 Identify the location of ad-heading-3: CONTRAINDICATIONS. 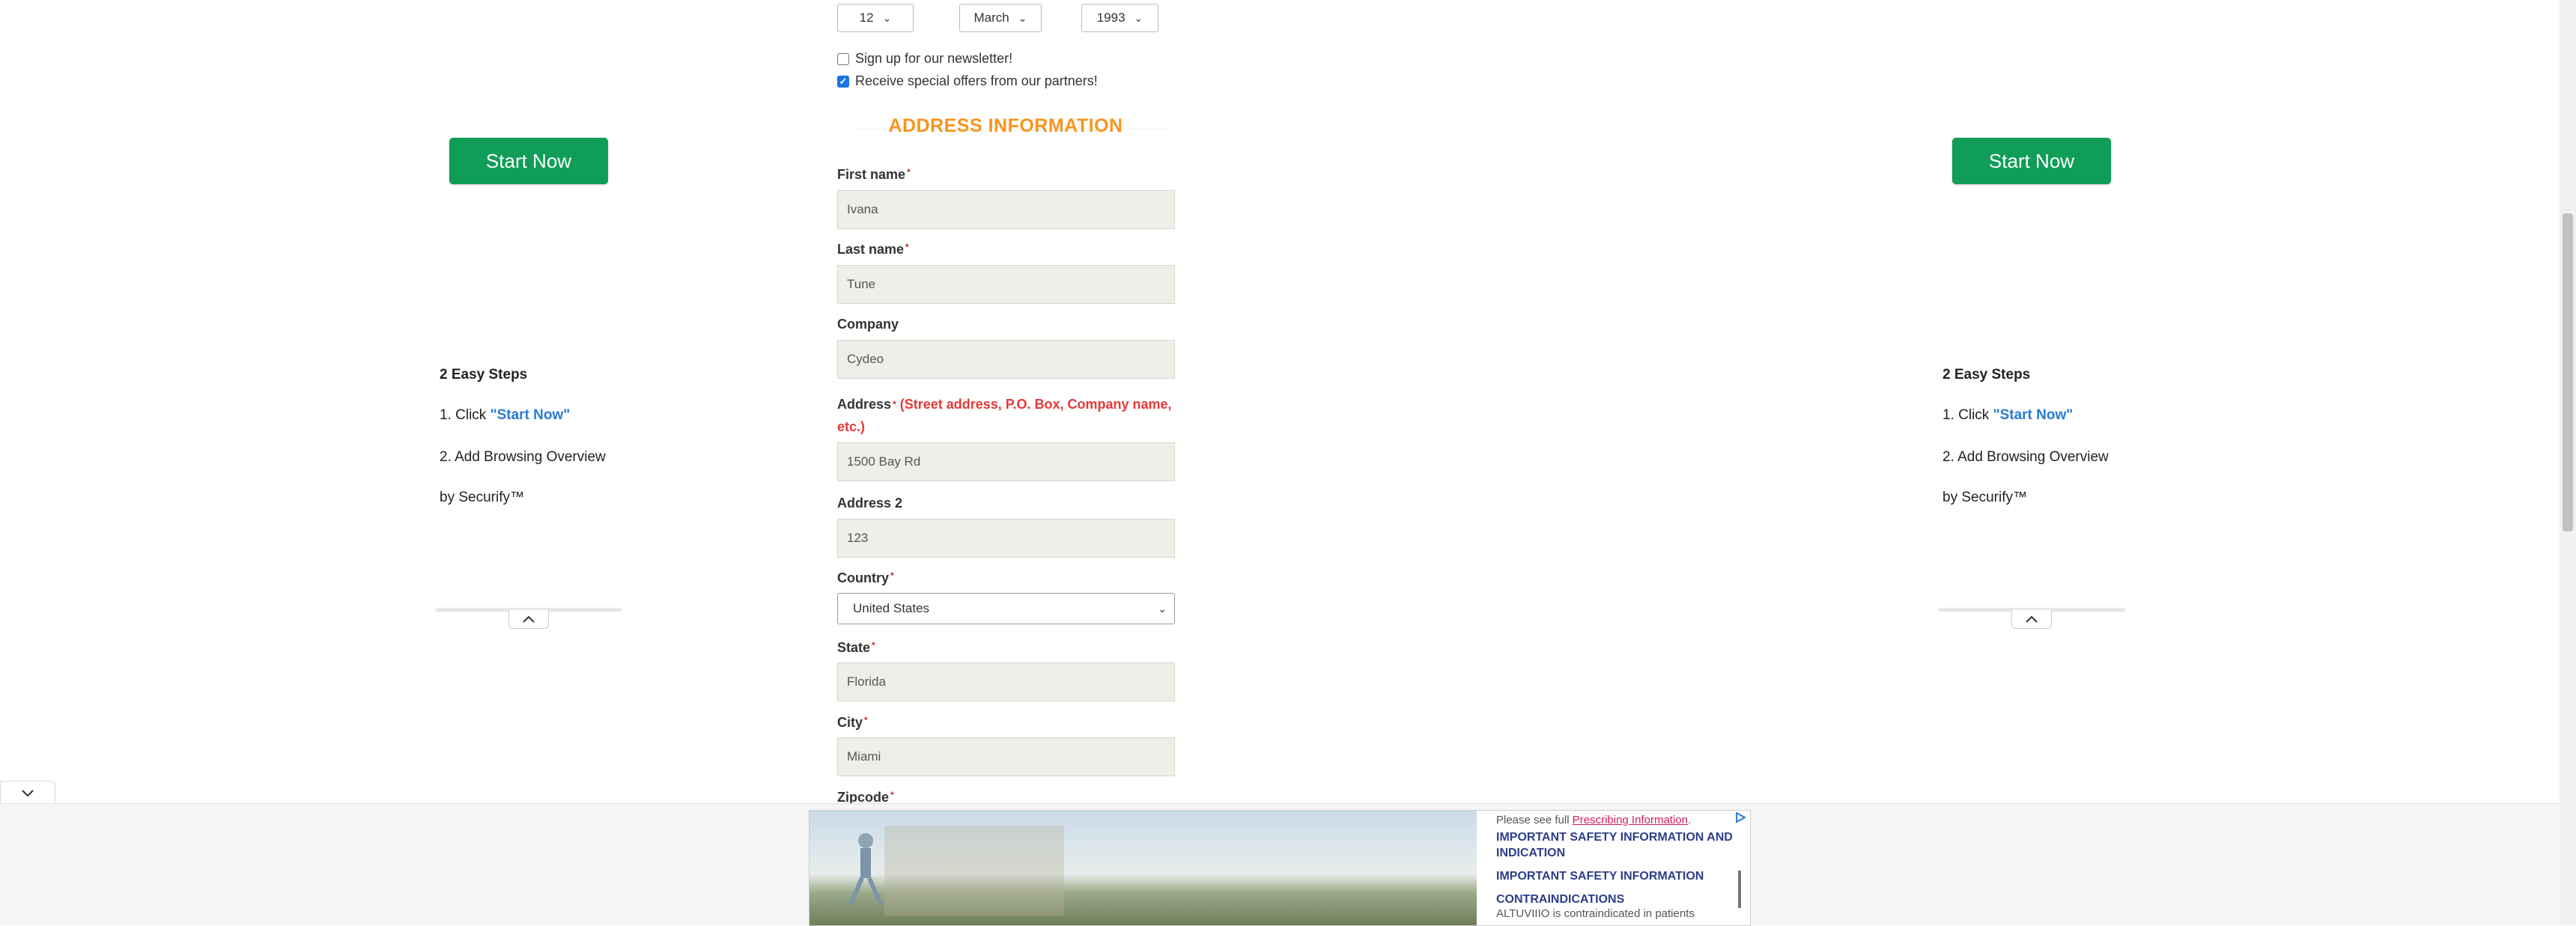
(1560, 899).